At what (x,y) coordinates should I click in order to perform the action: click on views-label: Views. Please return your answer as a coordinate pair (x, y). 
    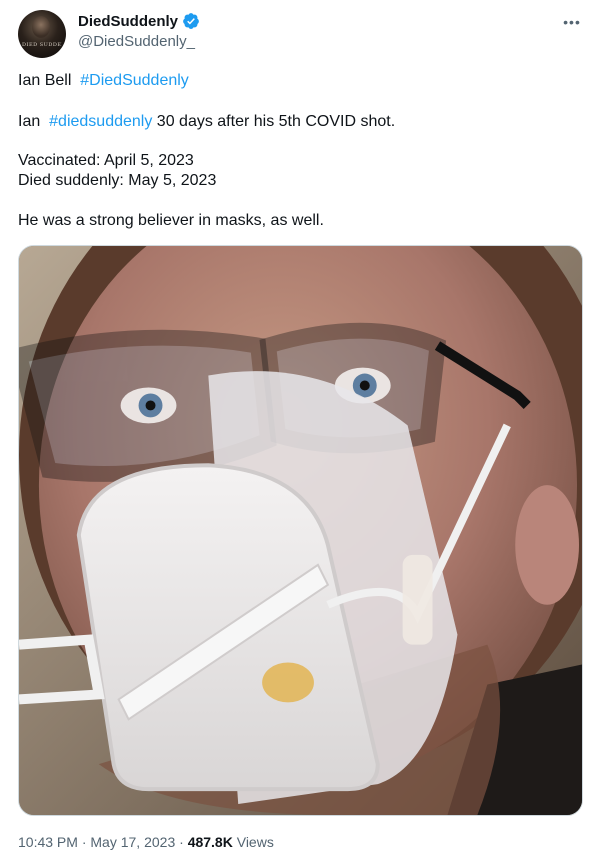
    Looking at the image, I should click on (255, 842).